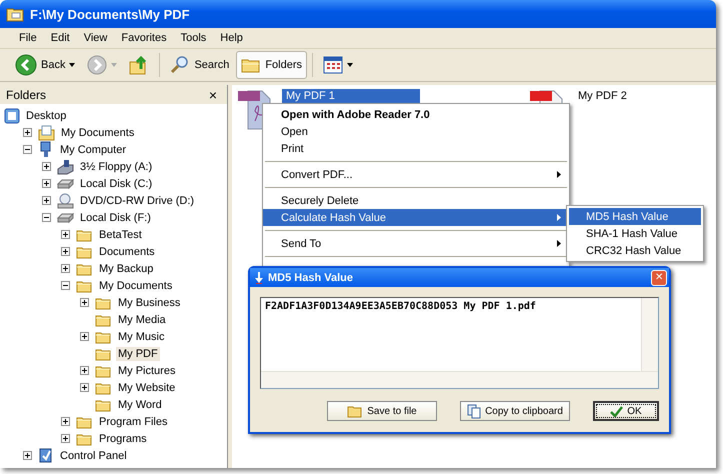 This screenshot has width=723, height=474. What do you see at coordinates (138, 353) in the screenshot?
I see `tree-item: My PDF` at bounding box center [138, 353].